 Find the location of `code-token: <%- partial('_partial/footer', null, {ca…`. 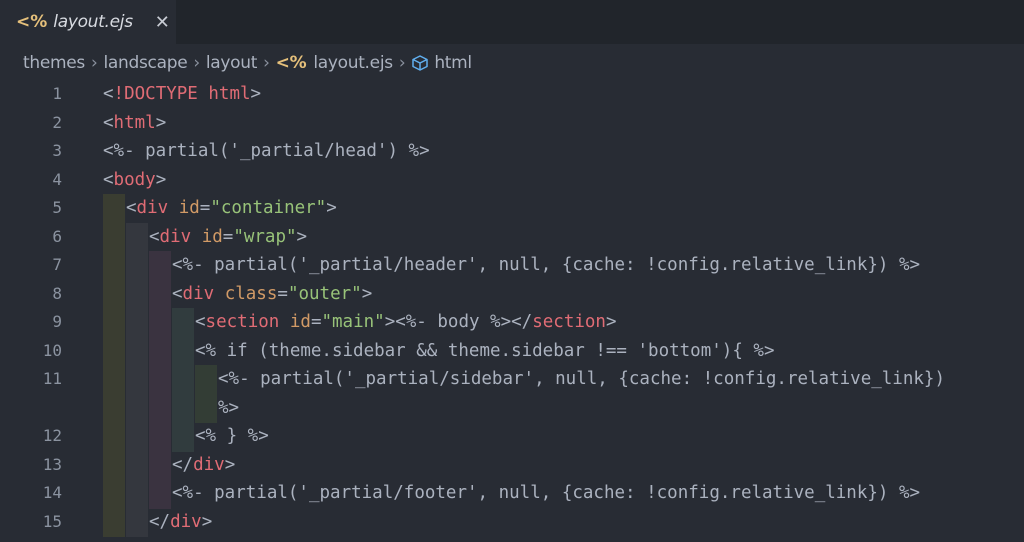

code-token: <%- partial('_partial/footer', null, {ca… is located at coordinates (546, 493).